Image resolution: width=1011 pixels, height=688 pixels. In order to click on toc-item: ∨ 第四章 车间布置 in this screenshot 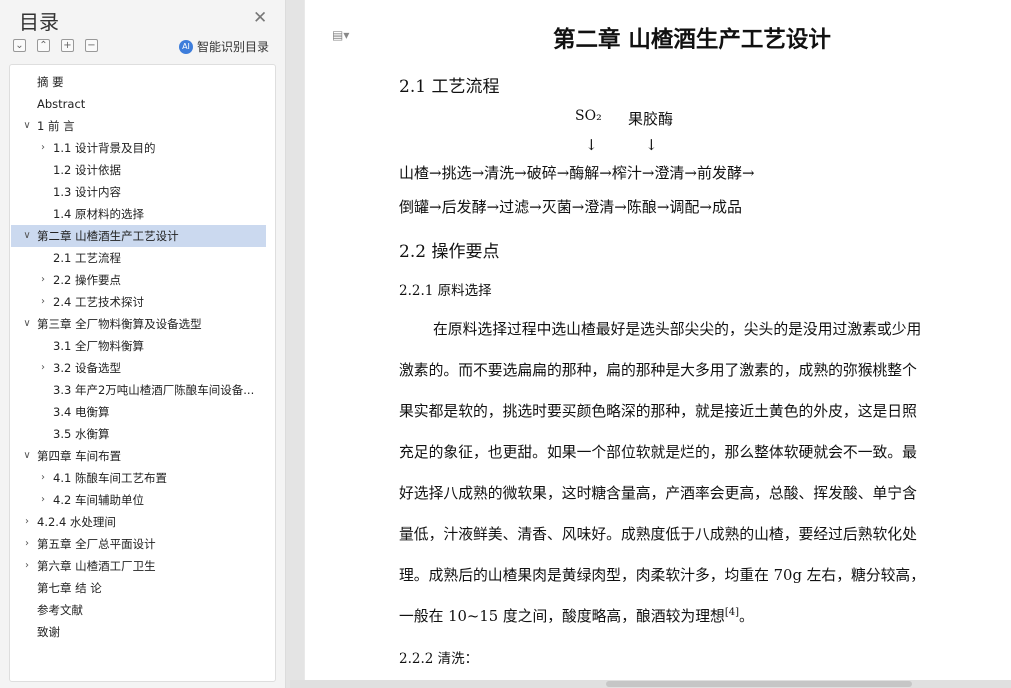, I will do `click(138, 456)`.